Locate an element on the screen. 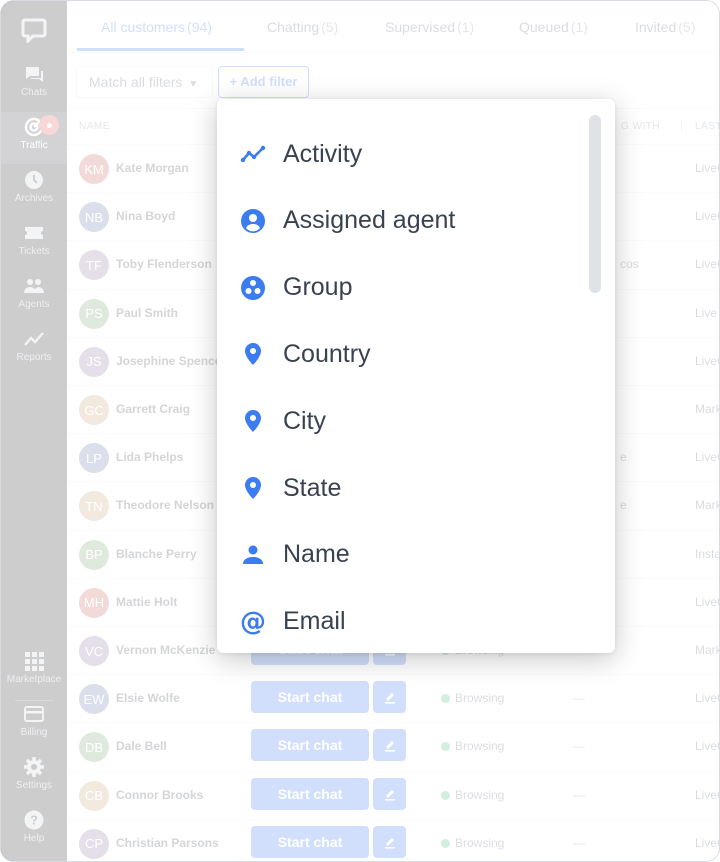  filter-option-label: State is located at coordinates (312, 487).